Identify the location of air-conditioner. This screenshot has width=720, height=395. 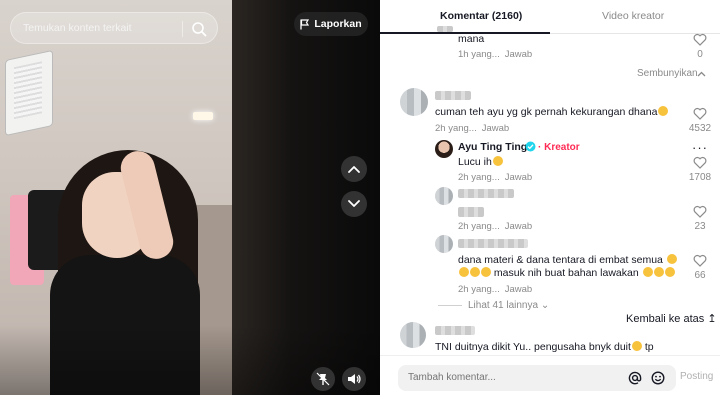
(29, 93).